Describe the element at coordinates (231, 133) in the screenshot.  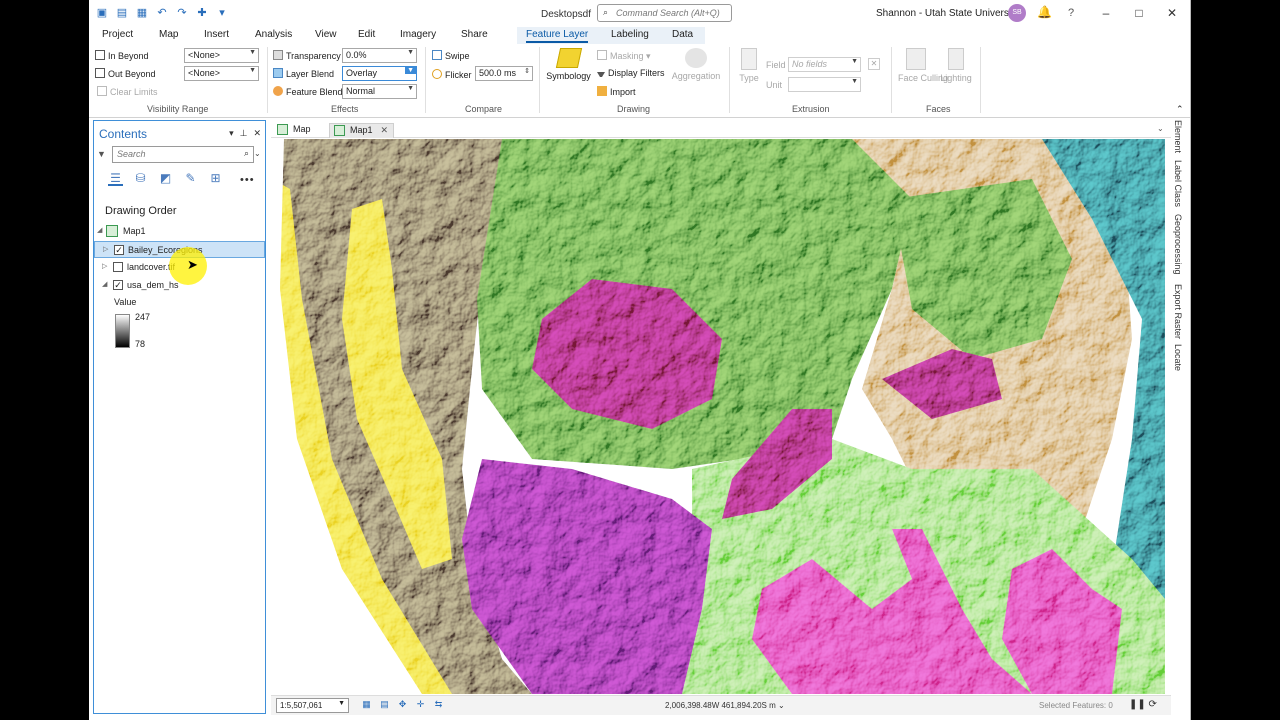
I see `pane-menu-icon: ▾` at that location.